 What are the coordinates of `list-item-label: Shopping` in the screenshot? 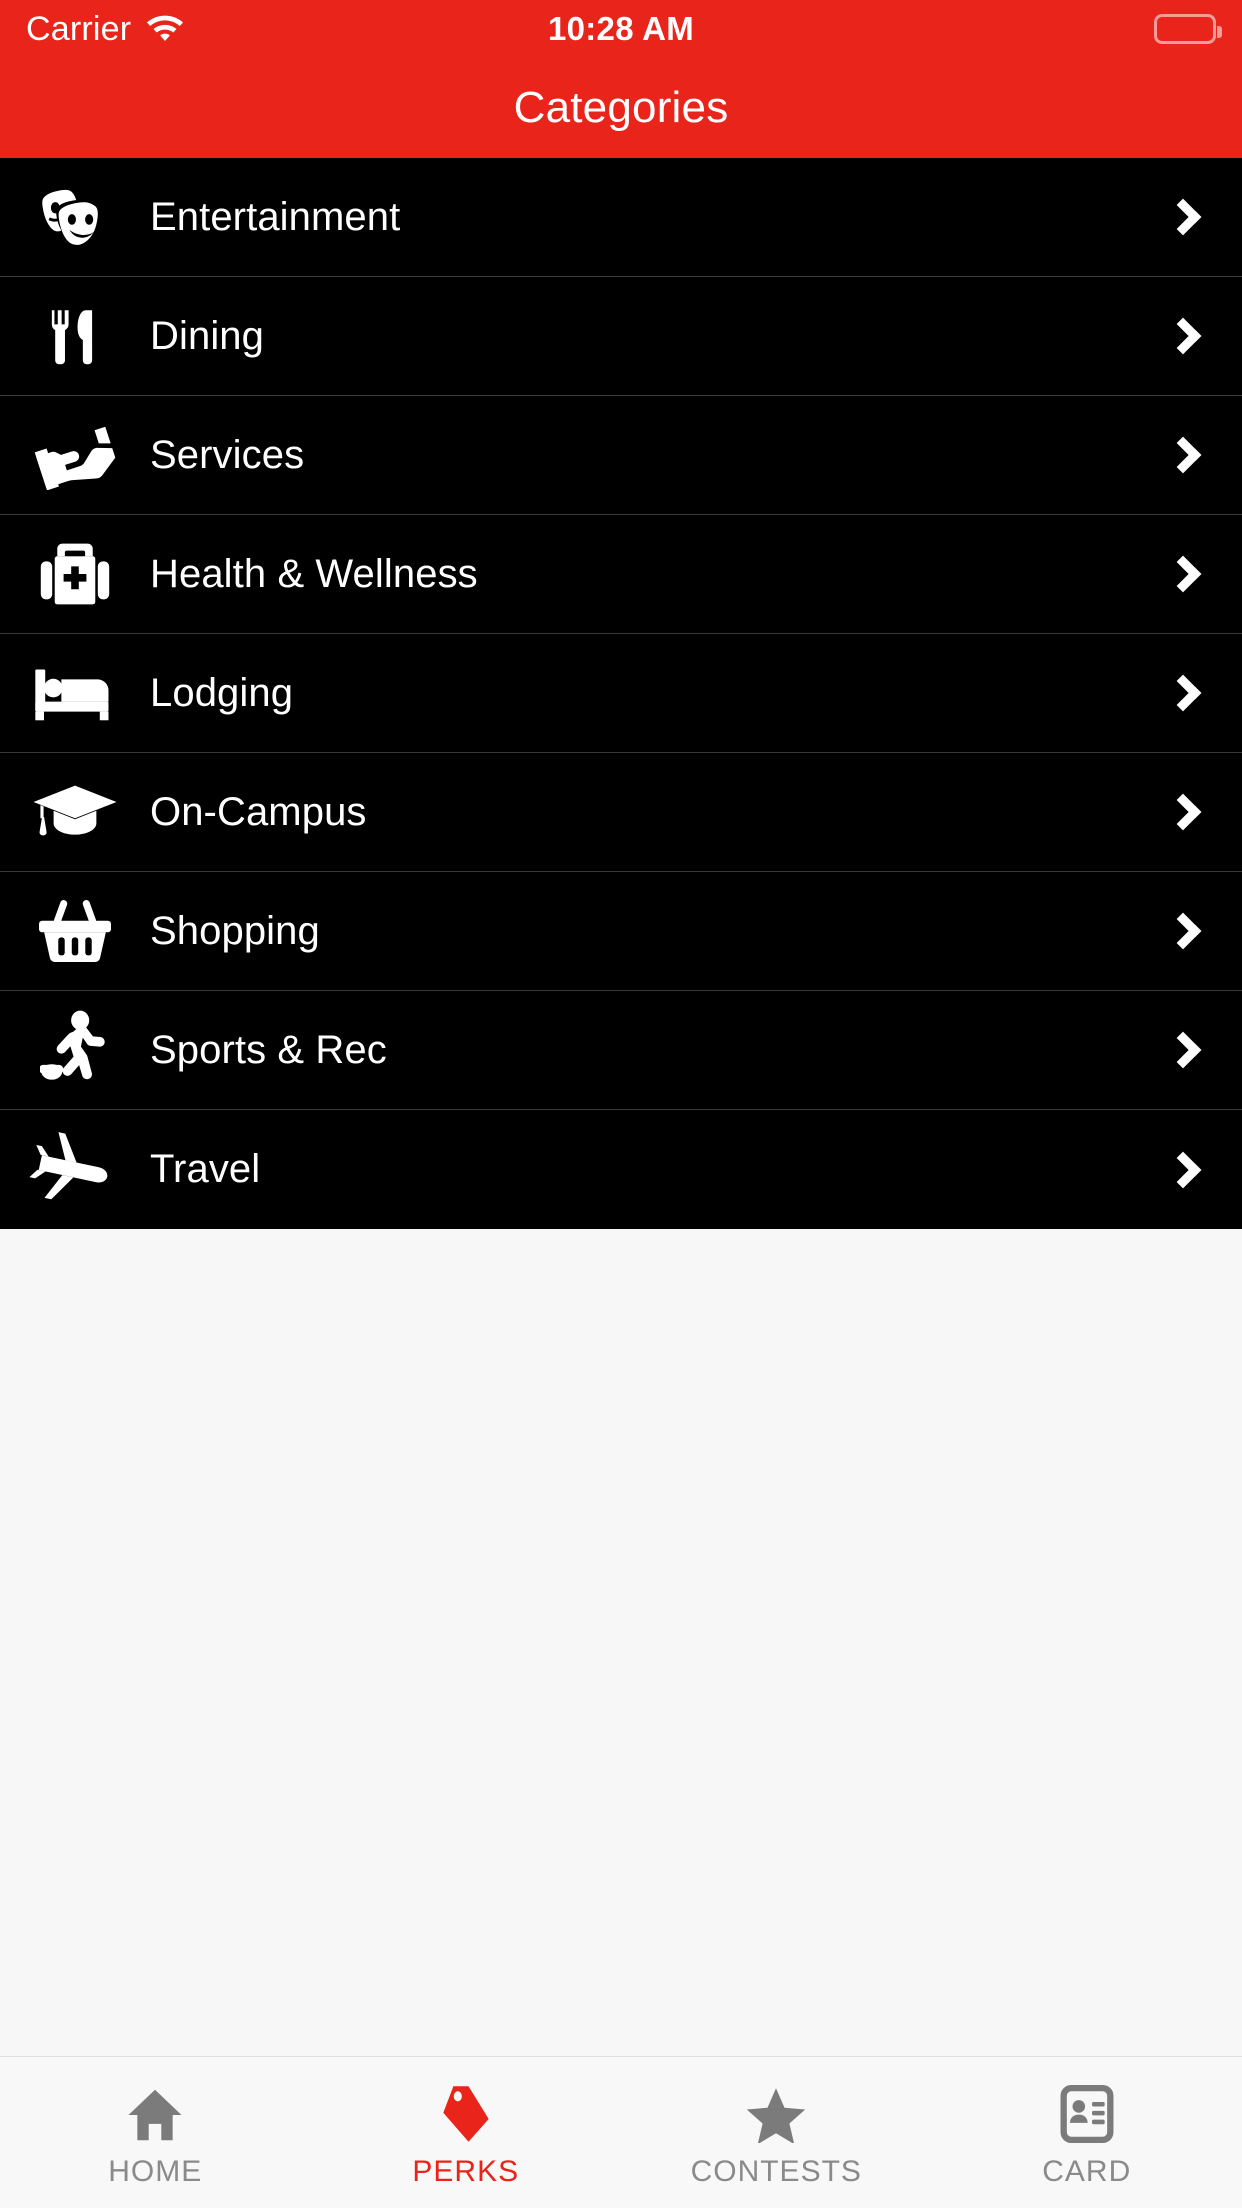 It's located at (235, 930).